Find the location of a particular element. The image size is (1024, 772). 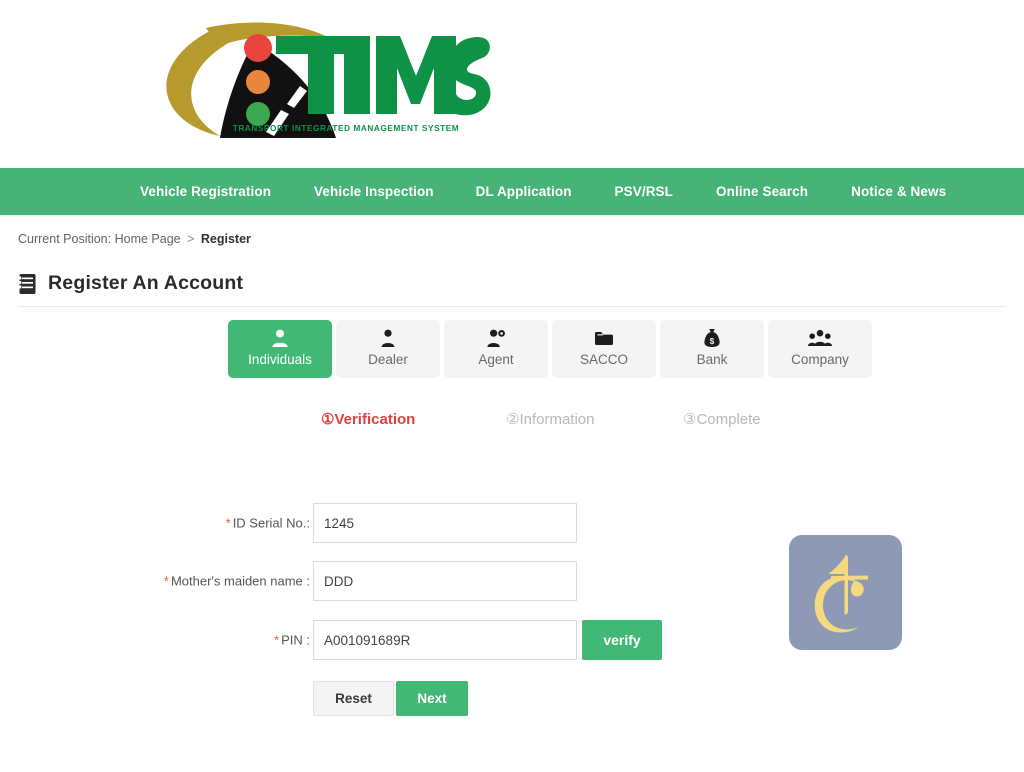

label-pin: * PIN : is located at coordinates (292, 640).